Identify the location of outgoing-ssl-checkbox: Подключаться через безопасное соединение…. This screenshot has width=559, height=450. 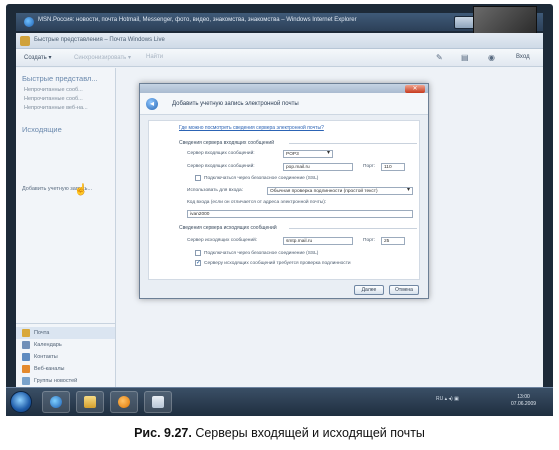
(256, 253).